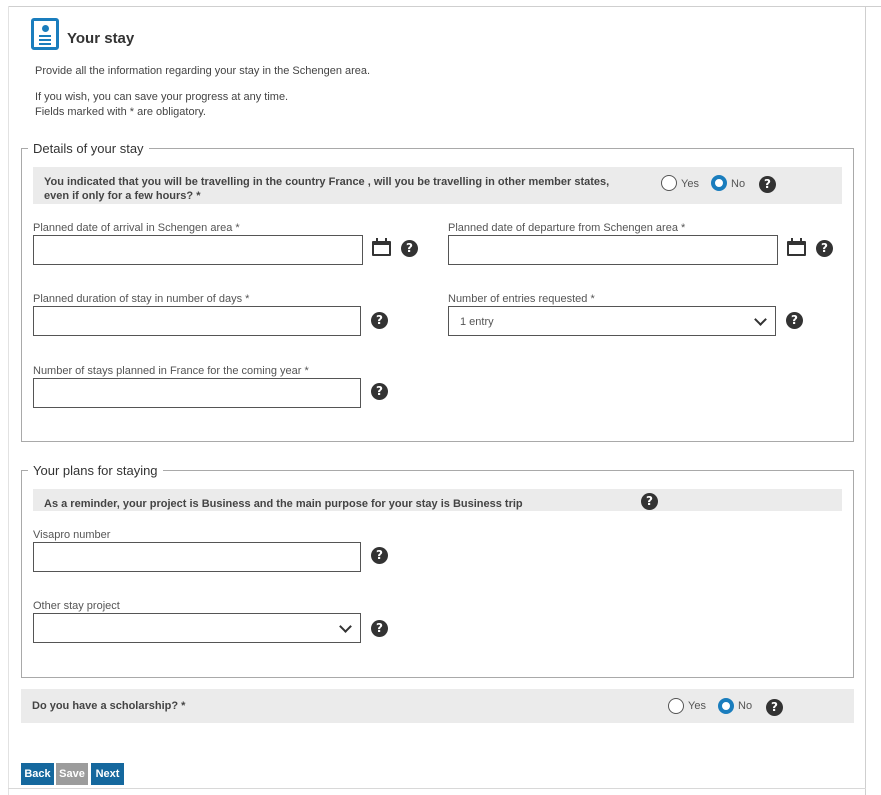 Image resolution: width=881 pixels, height=795 pixels. What do you see at coordinates (477, 322) in the screenshot?
I see `entries-select-value: 1 entry` at bounding box center [477, 322].